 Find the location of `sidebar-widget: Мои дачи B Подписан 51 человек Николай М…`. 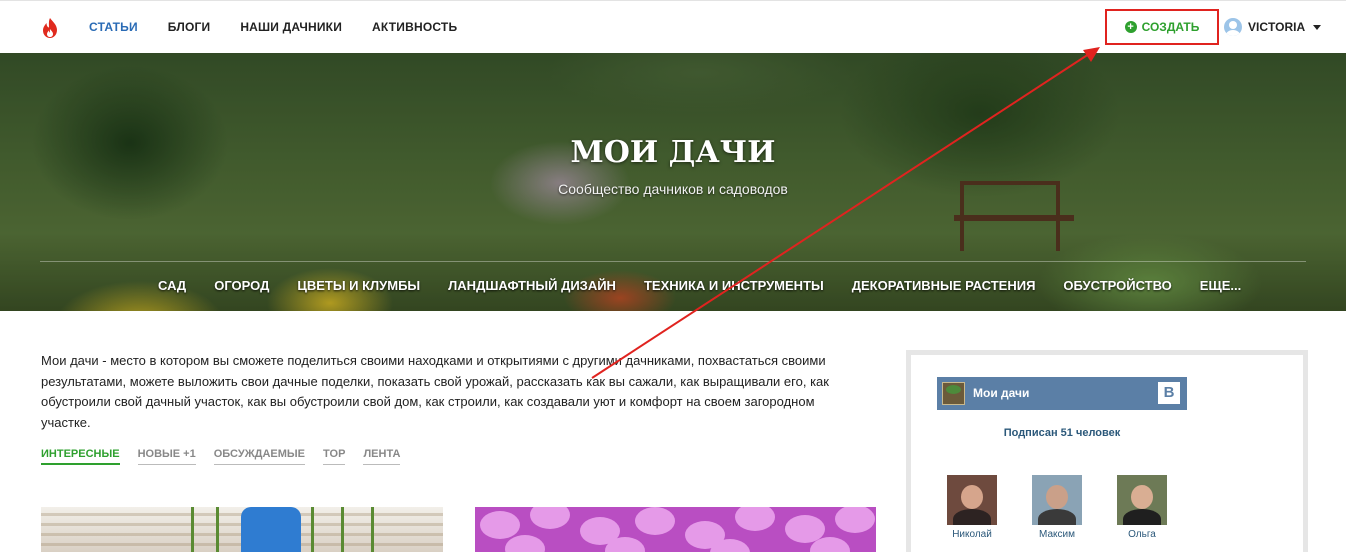

sidebar-widget: Мои дачи B Подписан 51 человек Николай М… is located at coordinates (1107, 451).